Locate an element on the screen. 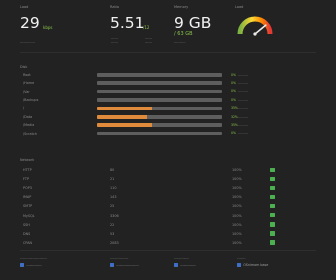  footer-link: ------------------- is located at coordinates (140, 265).